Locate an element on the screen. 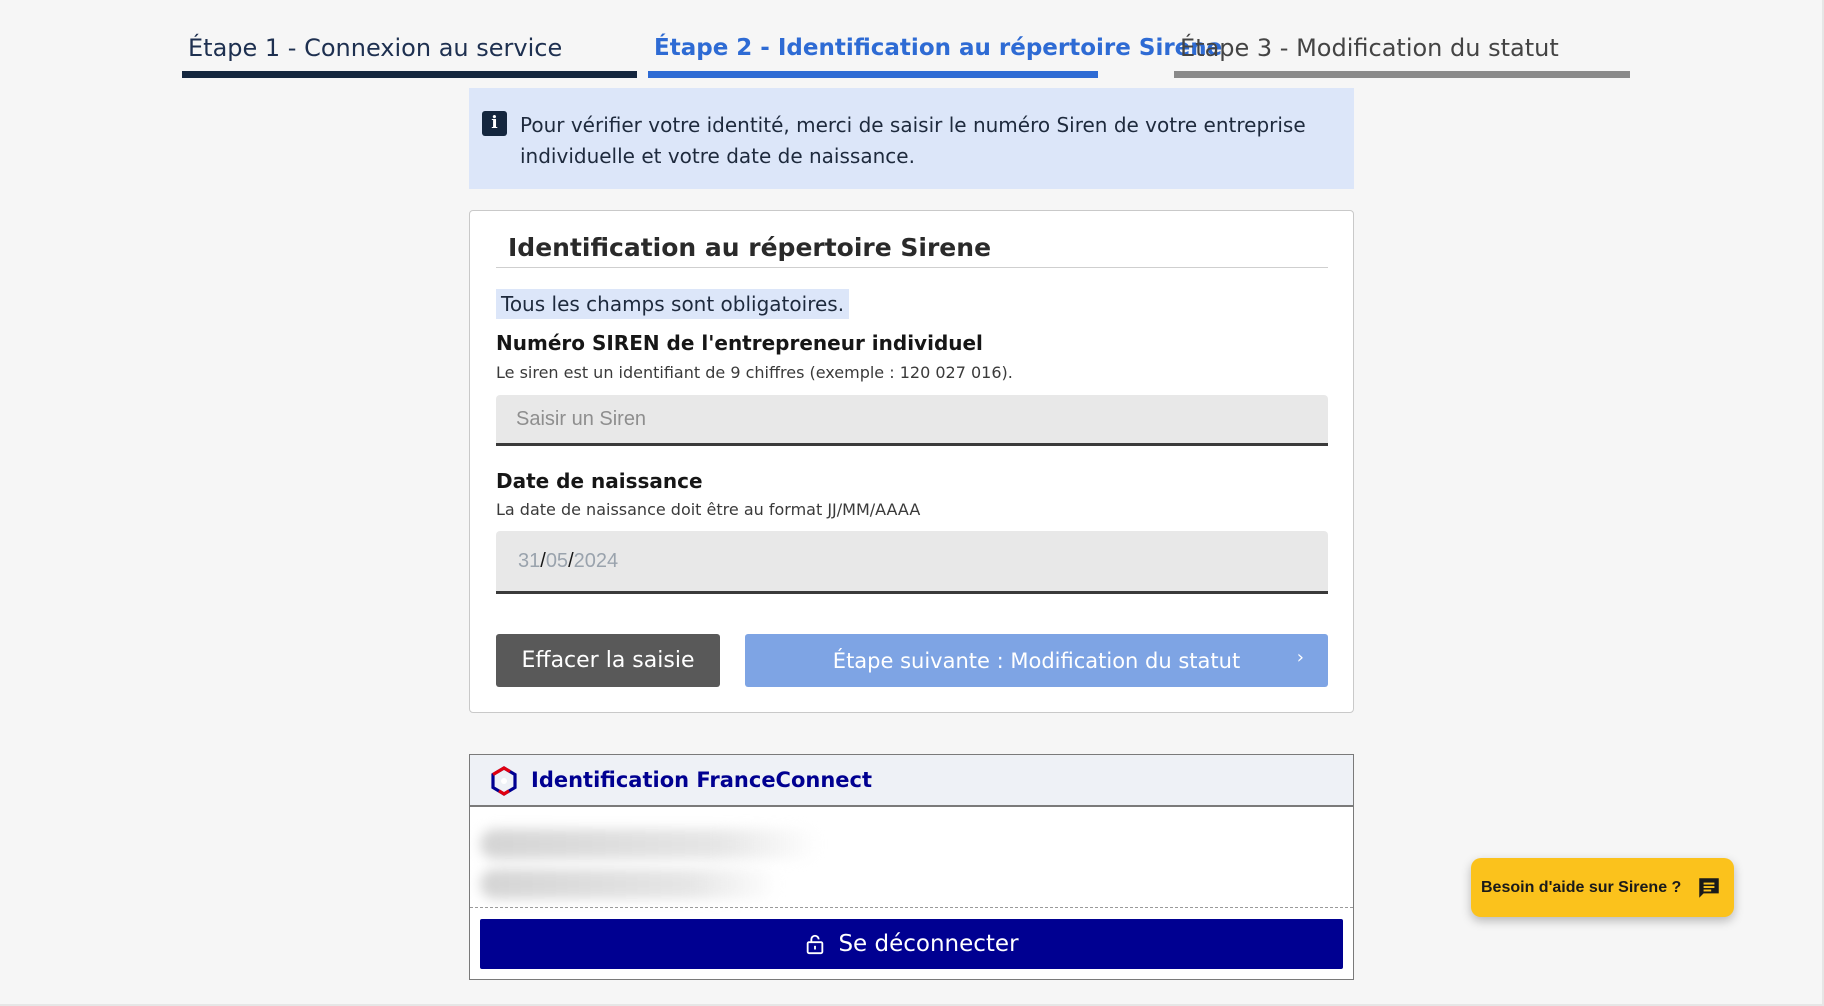 The image size is (1824, 1006). franceconnect-header: Identification FranceConnect is located at coordinates (911, 781).